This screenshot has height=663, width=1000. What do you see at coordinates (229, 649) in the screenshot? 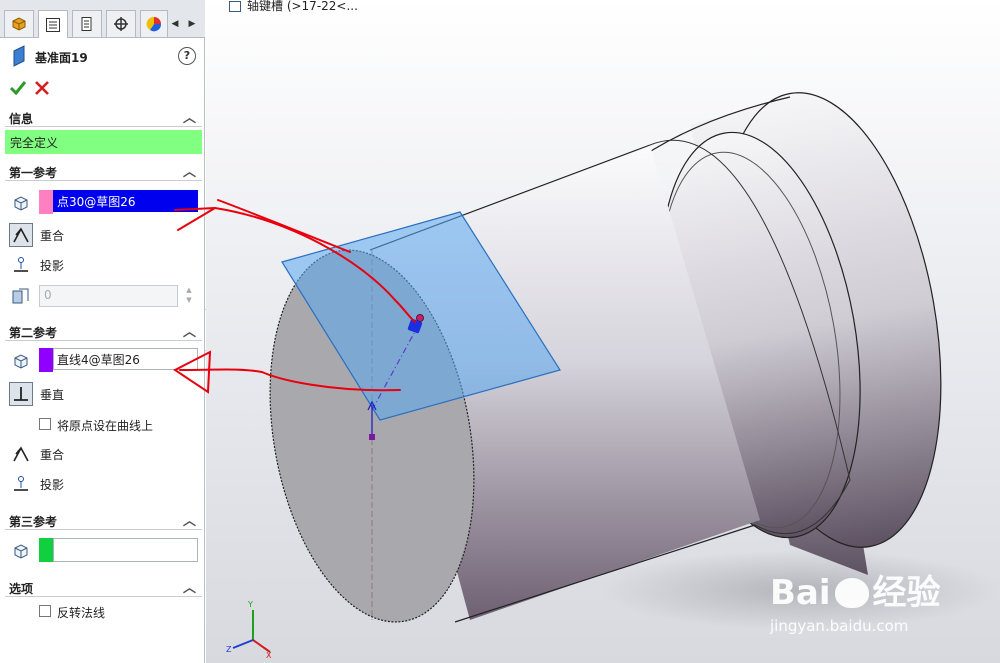
I see `svg-text: Z` at bounding box center [229, 649].